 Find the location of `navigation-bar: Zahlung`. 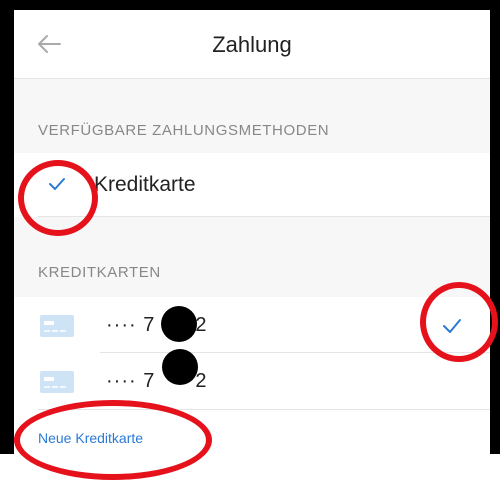

navigation-bar: Zahlung is located at coordinates (252, 44).